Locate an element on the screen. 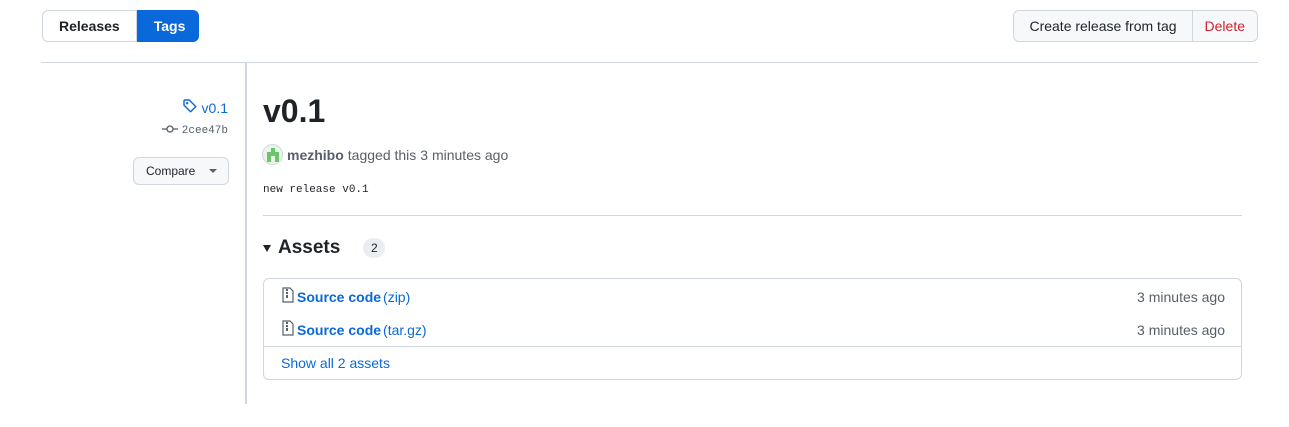 This screenshot has width=1289, height=427. create-release-button: Create release from tag is located at coordinates (1103, 26).